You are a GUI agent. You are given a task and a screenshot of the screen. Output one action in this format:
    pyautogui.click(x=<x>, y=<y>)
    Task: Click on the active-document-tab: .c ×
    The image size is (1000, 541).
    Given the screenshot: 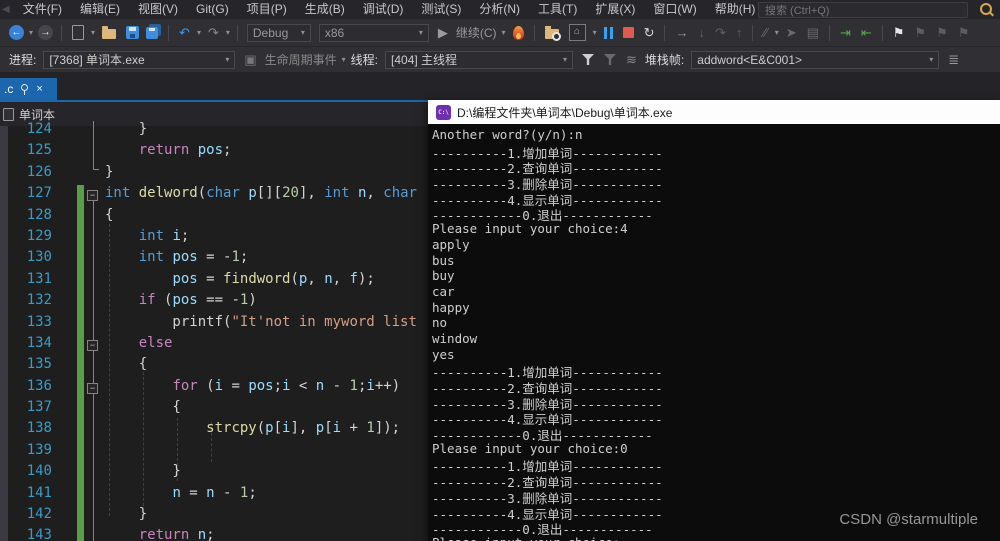 What is the action you would take?
    pyautogui.click(x=28, y=89)
    